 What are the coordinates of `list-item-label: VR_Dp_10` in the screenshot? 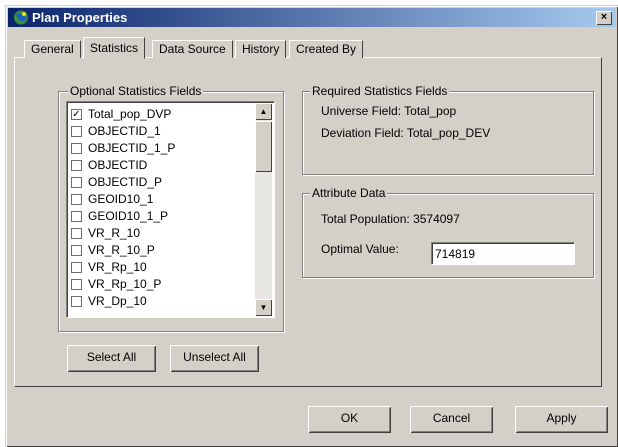 It's located at (117, 301).